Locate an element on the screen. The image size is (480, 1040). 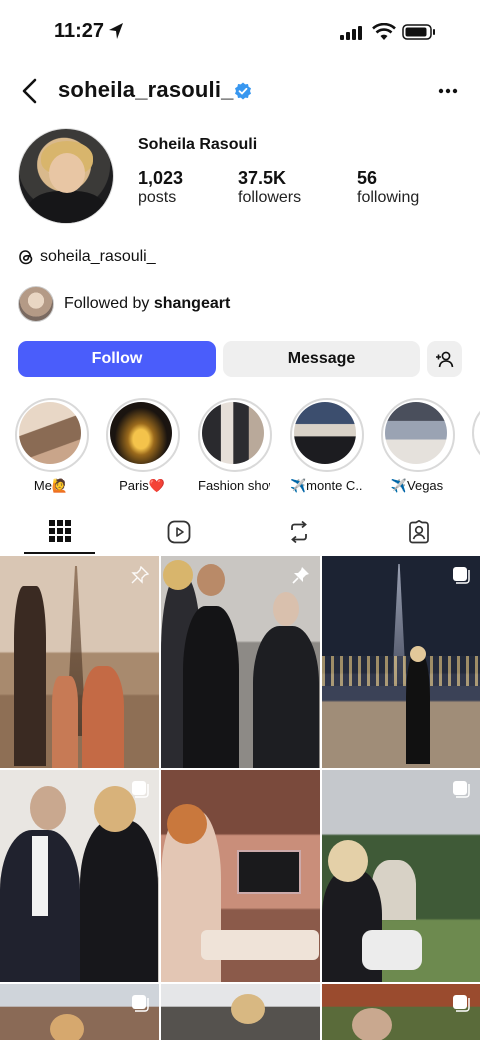
followers-count: 37.5K is located at coordinates (262, 178).